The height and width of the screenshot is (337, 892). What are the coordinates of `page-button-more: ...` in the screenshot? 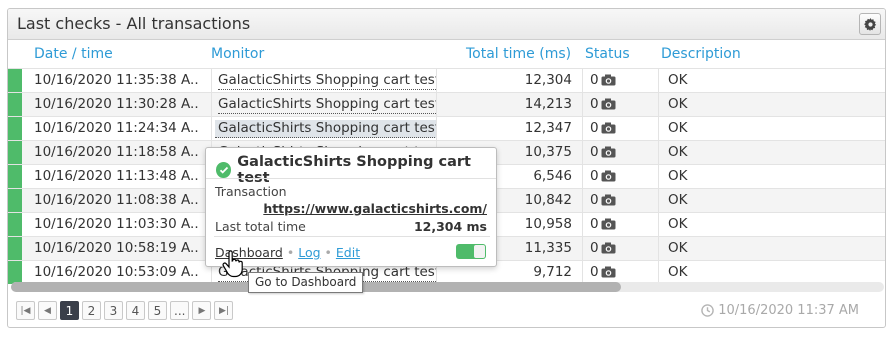 It's located at (180, 310).